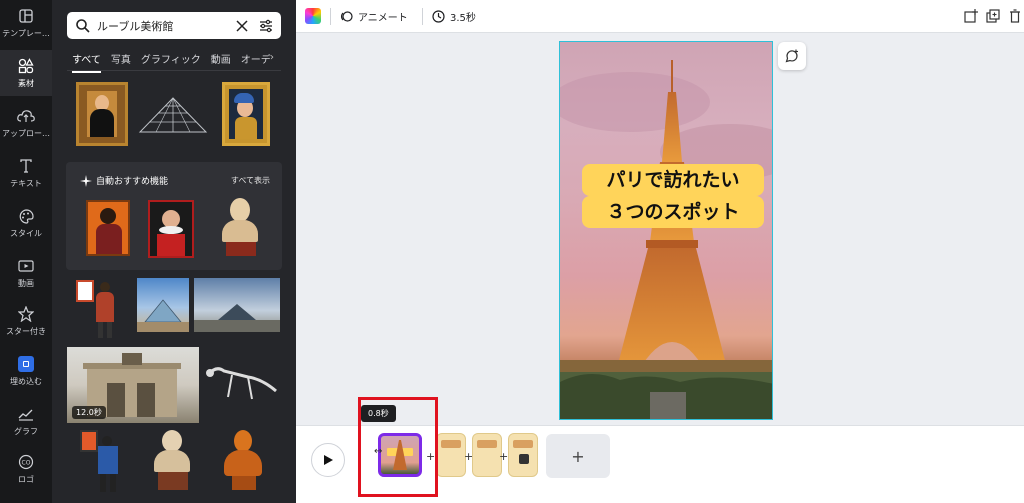 This screenshot has height=503, width=1024. I want to click on auto-recommend-section: 自動おすすめ機能 すべて表示, so click(174, 216).